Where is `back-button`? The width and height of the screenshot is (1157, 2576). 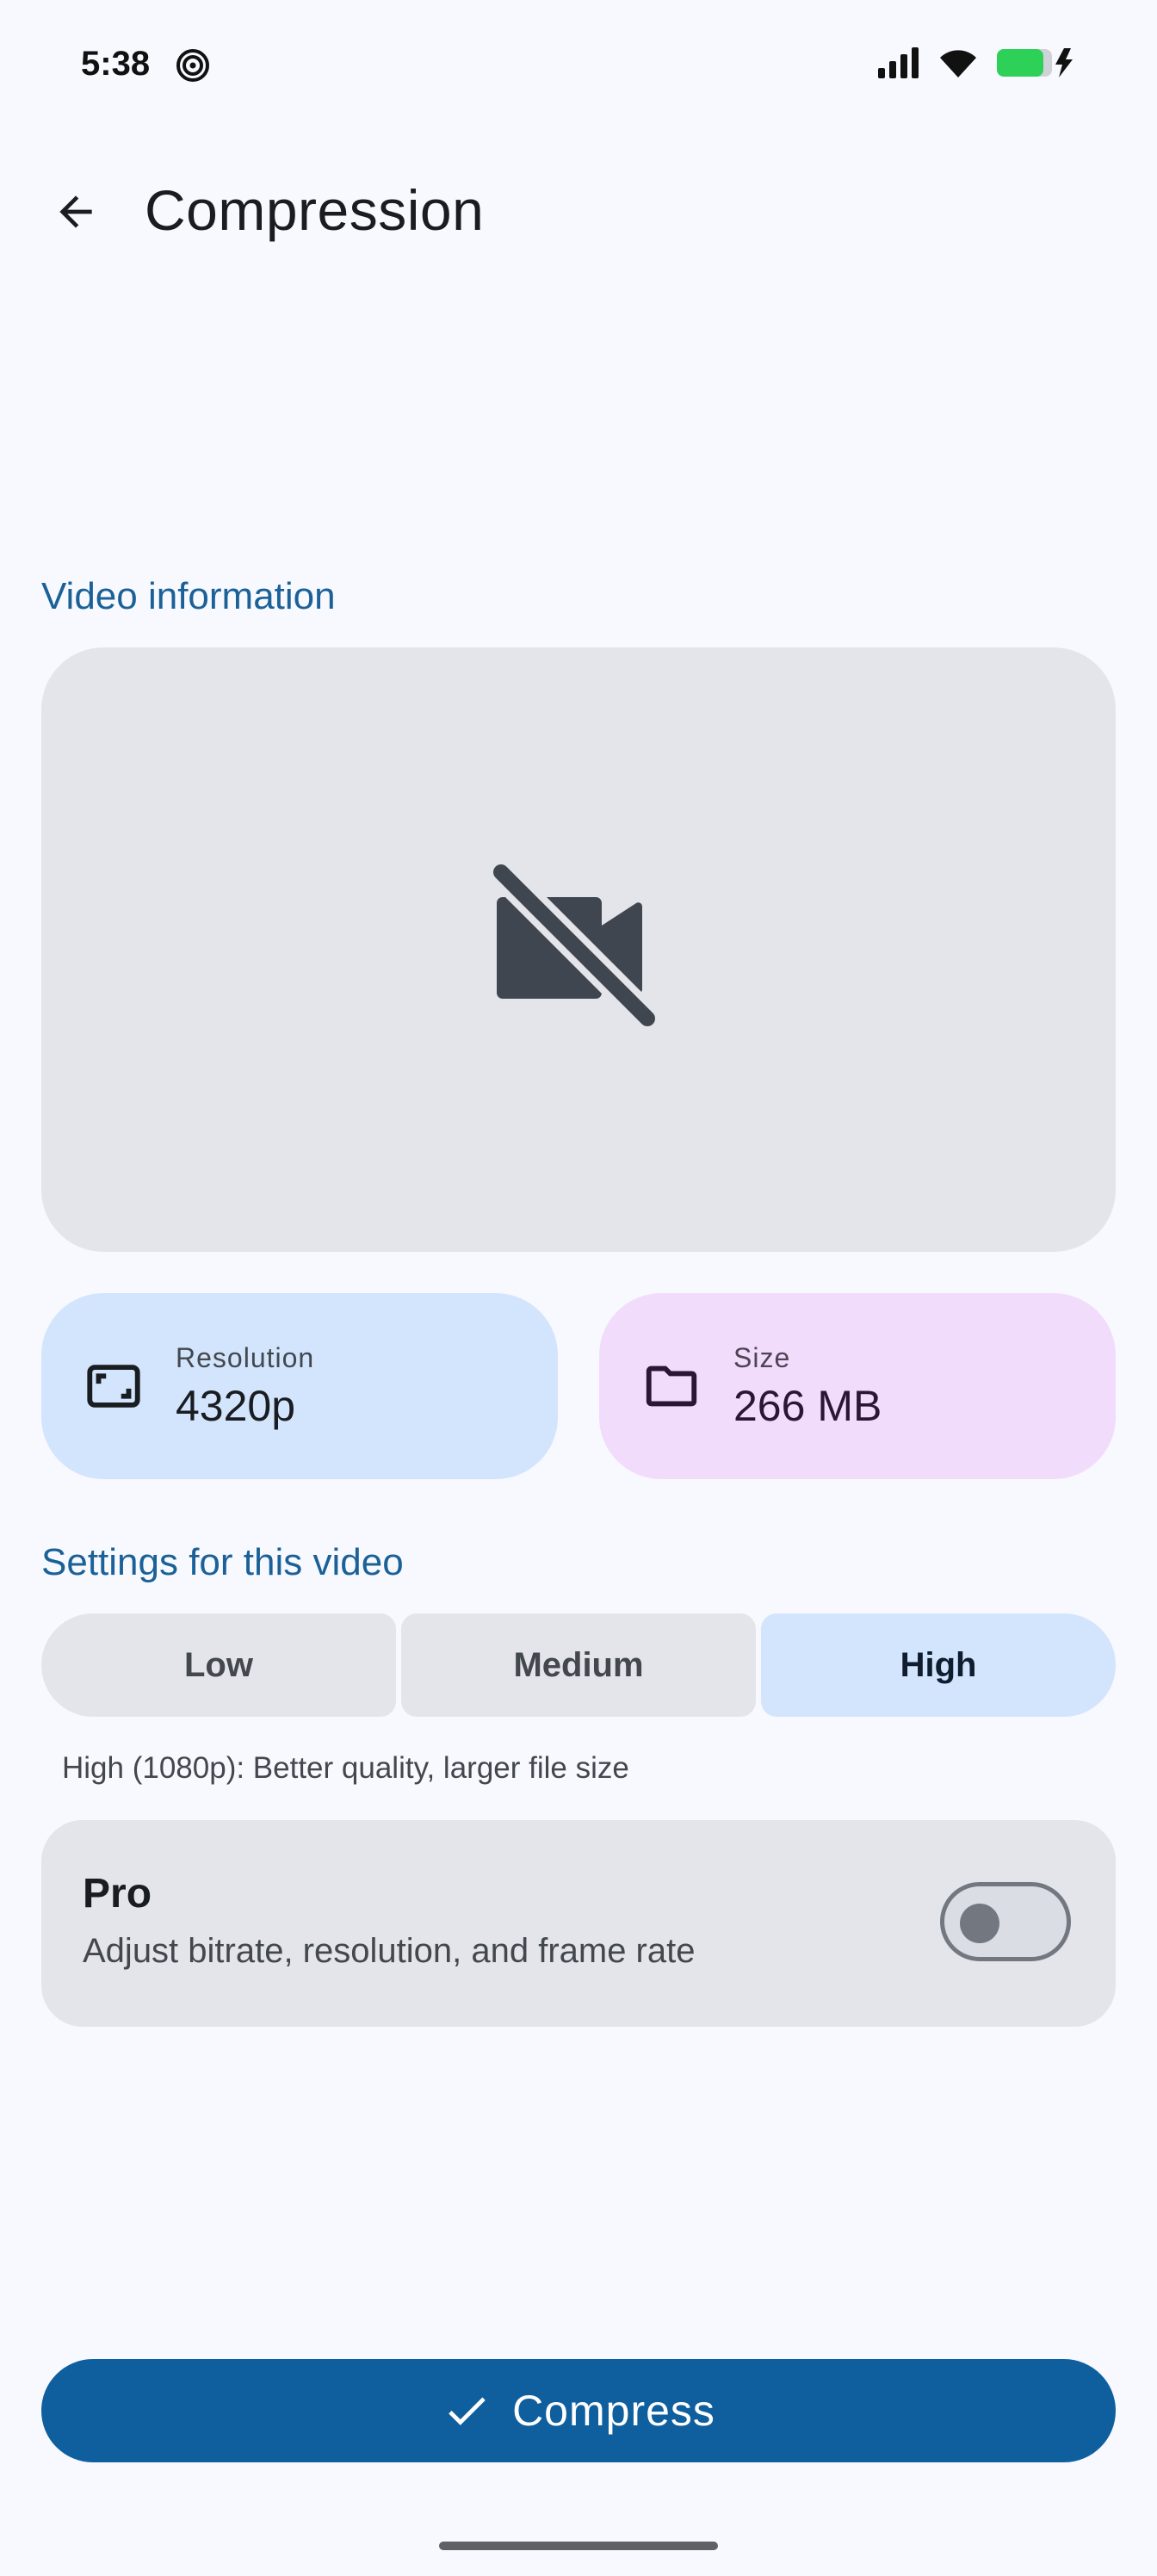
back-button is located at coordinates (76, 212).